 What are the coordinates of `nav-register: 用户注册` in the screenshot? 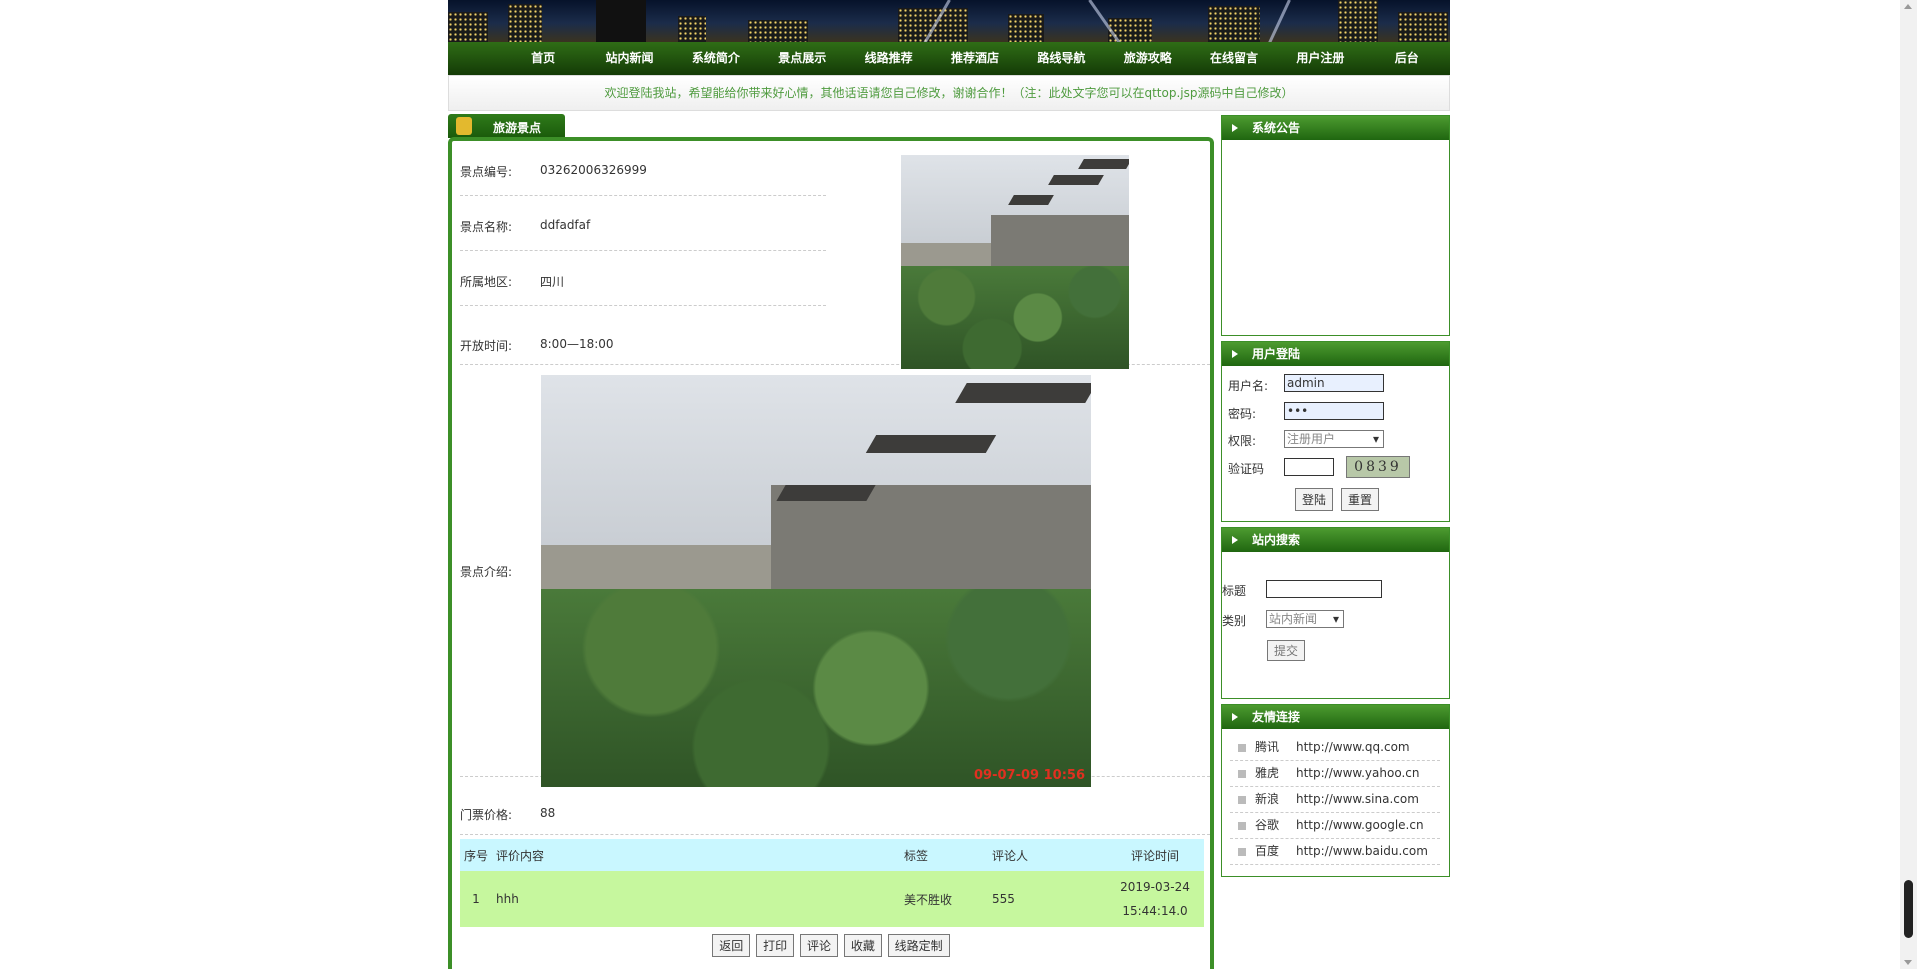 It's located at (1320, 58).